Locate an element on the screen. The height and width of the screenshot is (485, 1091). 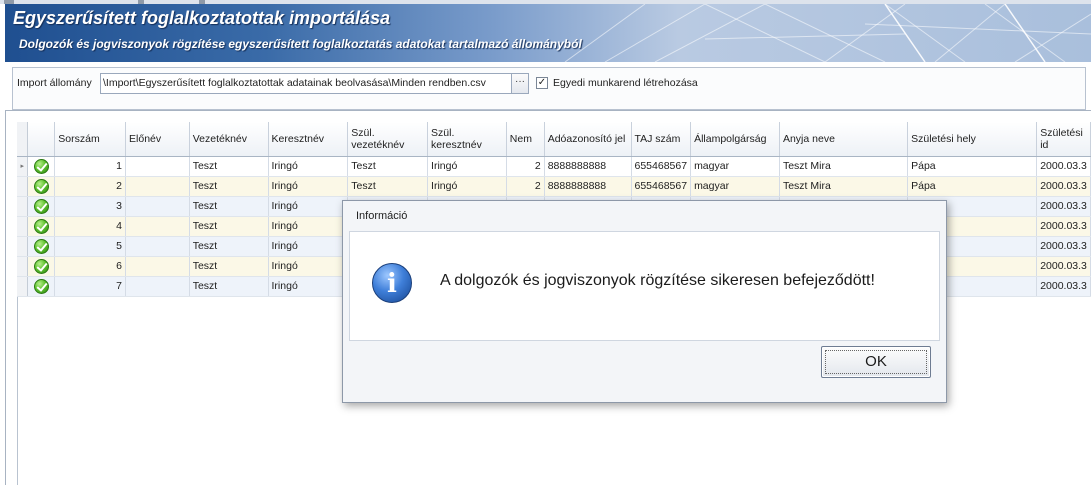
cell-sorszam: 7 is located at coordinates (90, 286).